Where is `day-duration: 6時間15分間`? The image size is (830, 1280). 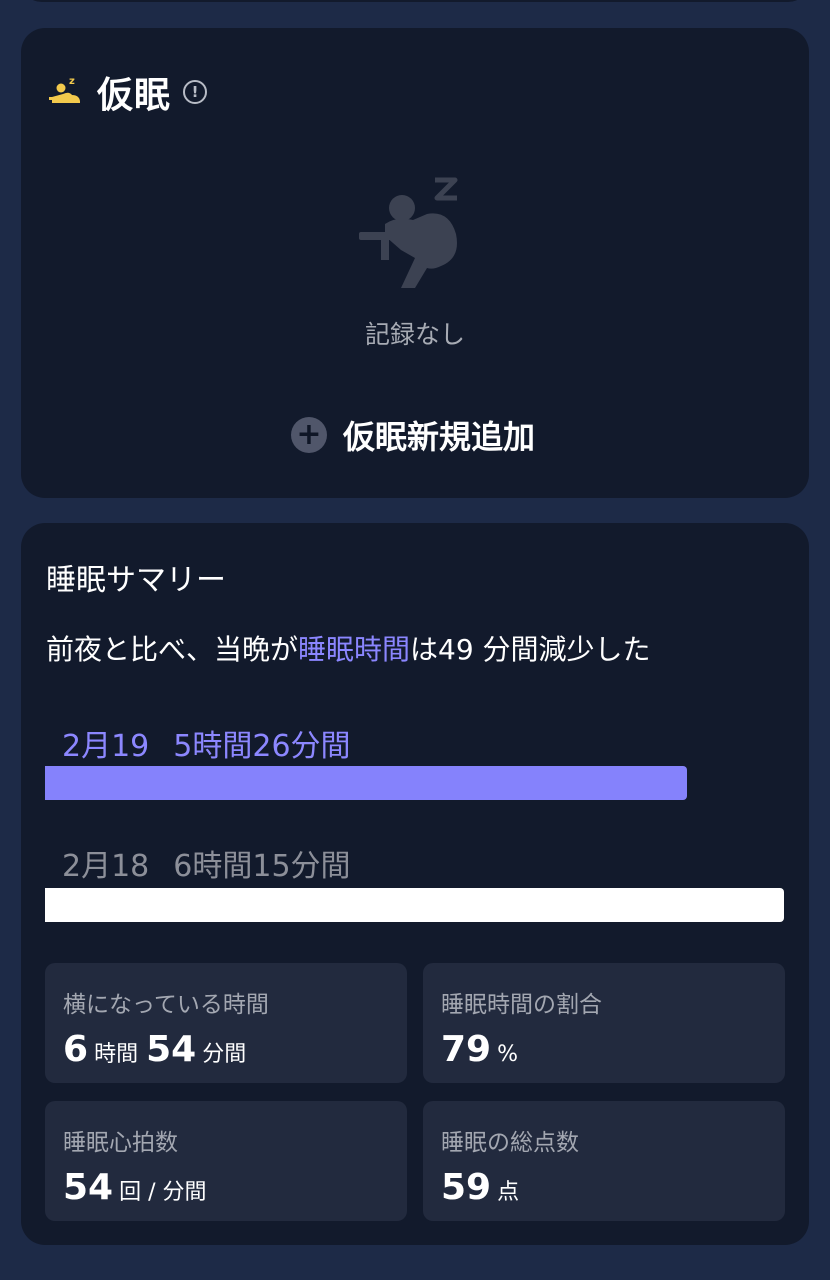 day-duration: 6時間15分間 is located at coordinates (262, 866).